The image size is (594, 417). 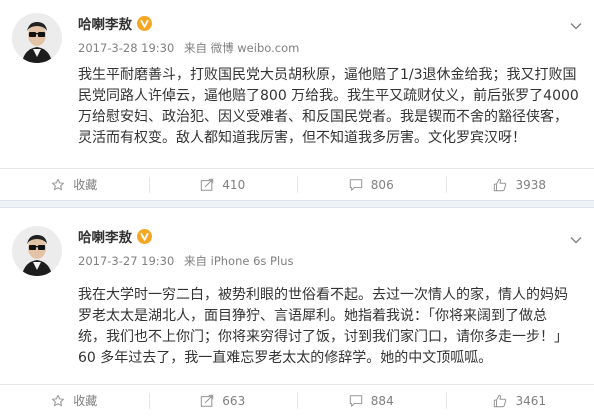 I want to click on post-text-line: 我生平耐磨善斗，打败国民党大员胡秋原，逼他赔了1/3退休金给我；我又打败国, so click(x=327, y=75).